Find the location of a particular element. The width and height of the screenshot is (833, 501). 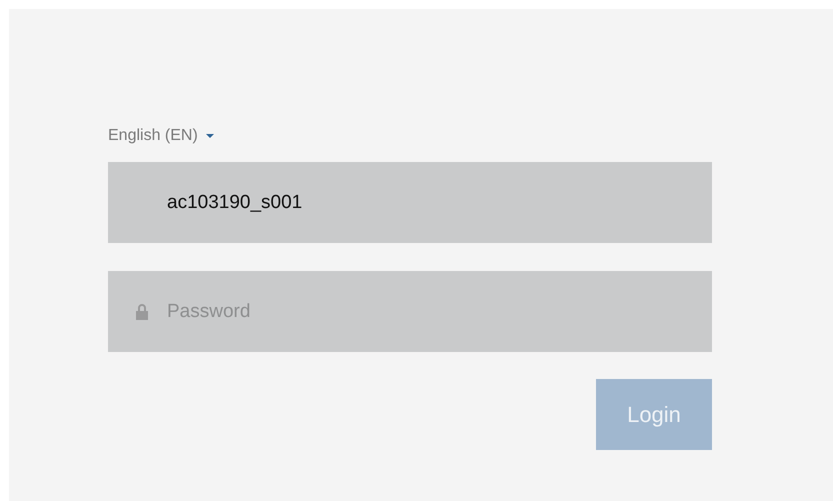

username-field: ac103190_s001 is located at coordinates (410, 202).